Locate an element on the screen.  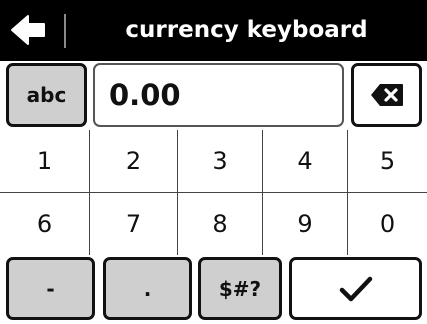
key-label: - is located at coordinates (50, 288).